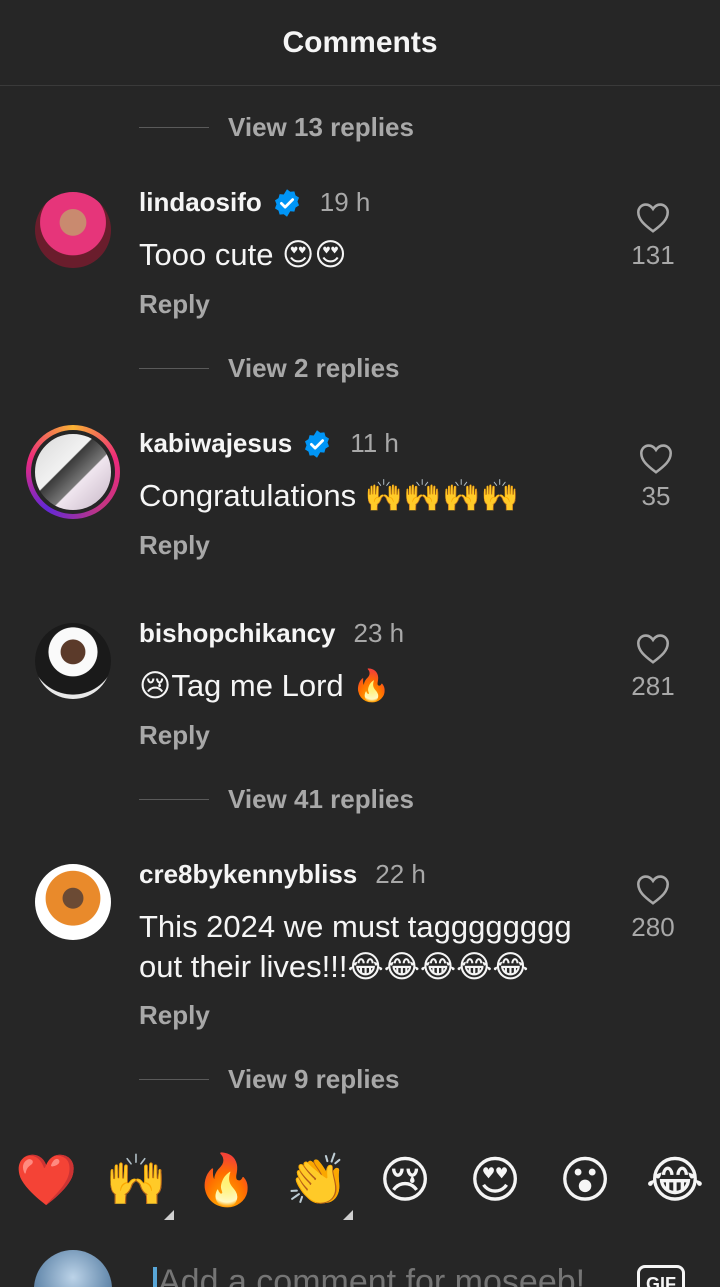 The height and width of the screenshot is (1287, 720). I want to click on comment-text: Congratulations 🙌🙌🙌🙌, so click(329, 495).